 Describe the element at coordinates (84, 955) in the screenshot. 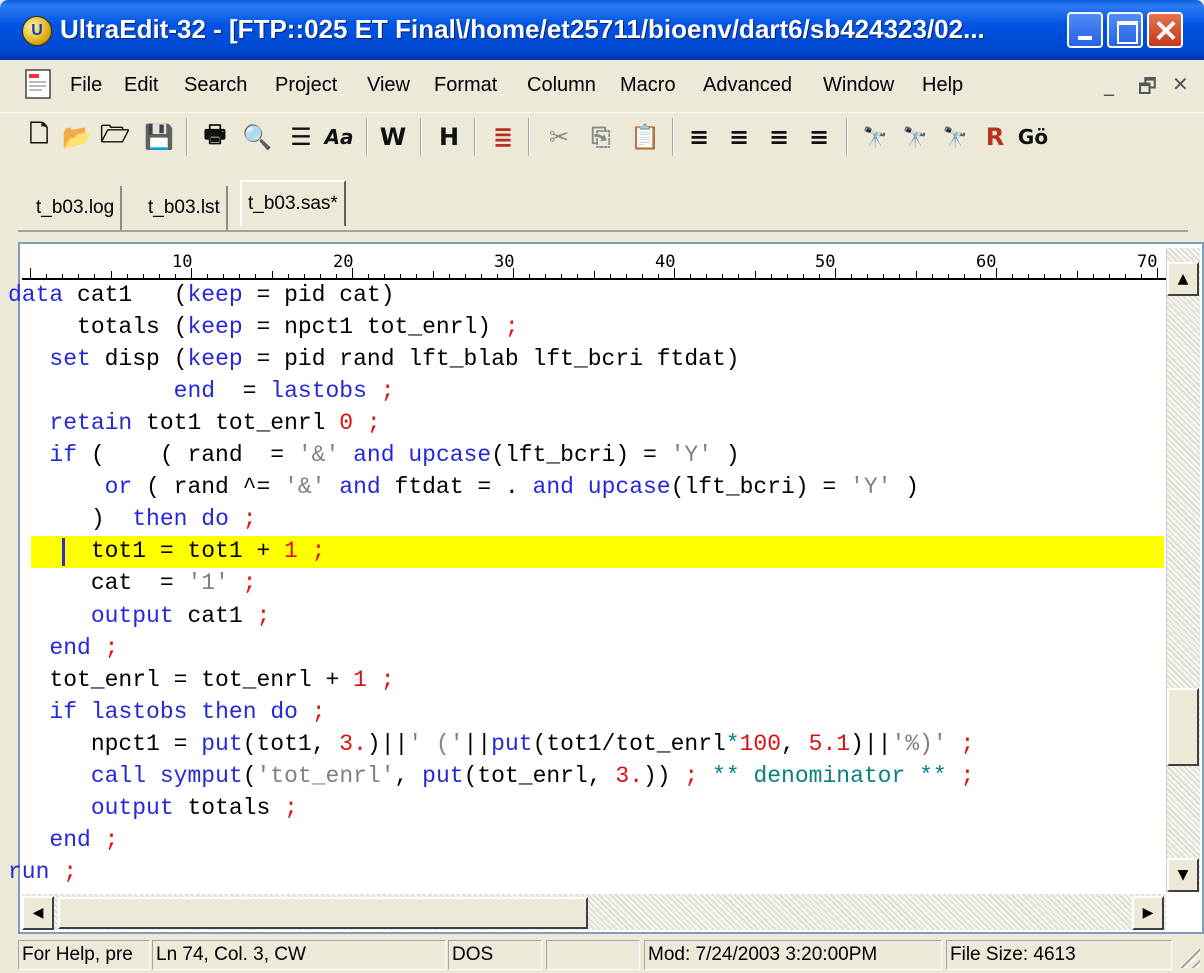

I see `status-help-text: For Help, pre` at that location.